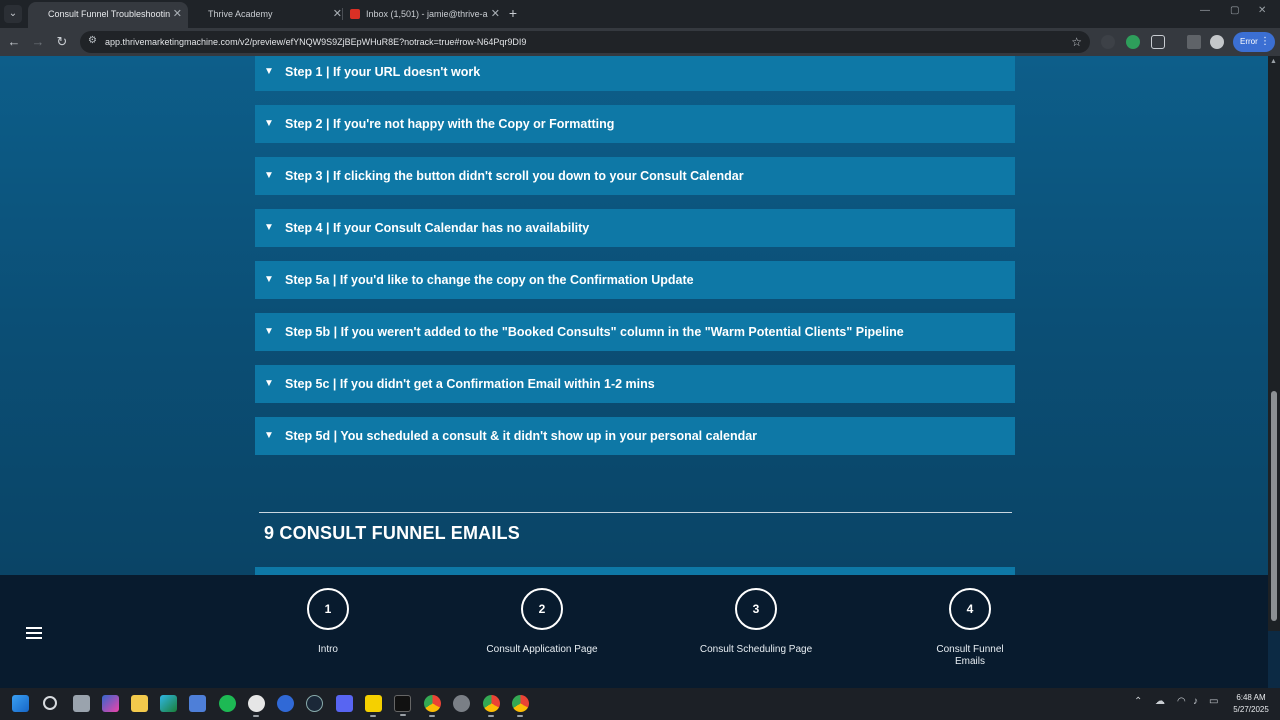 This screenshot has width=1280, height=720. Describe the element at coordinates (50, 703) in the screenshot. I see `search-icon` at that location.